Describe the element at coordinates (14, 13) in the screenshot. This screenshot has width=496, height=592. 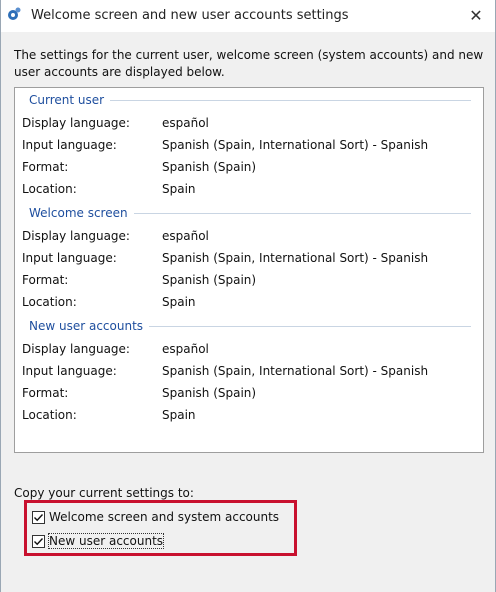
I see `globe-settings-icon` at that location.